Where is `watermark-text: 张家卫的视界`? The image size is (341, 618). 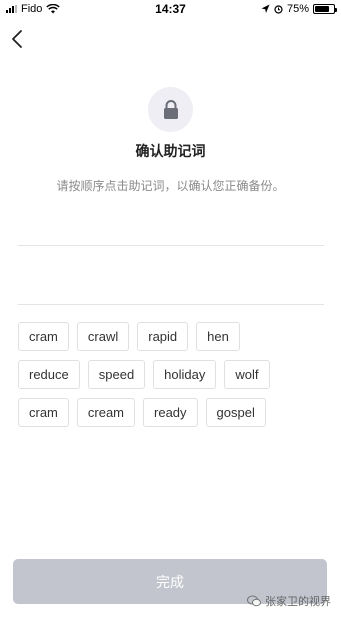 watermark-text: 张家卫的视界 is located at coordinates (298, 602).